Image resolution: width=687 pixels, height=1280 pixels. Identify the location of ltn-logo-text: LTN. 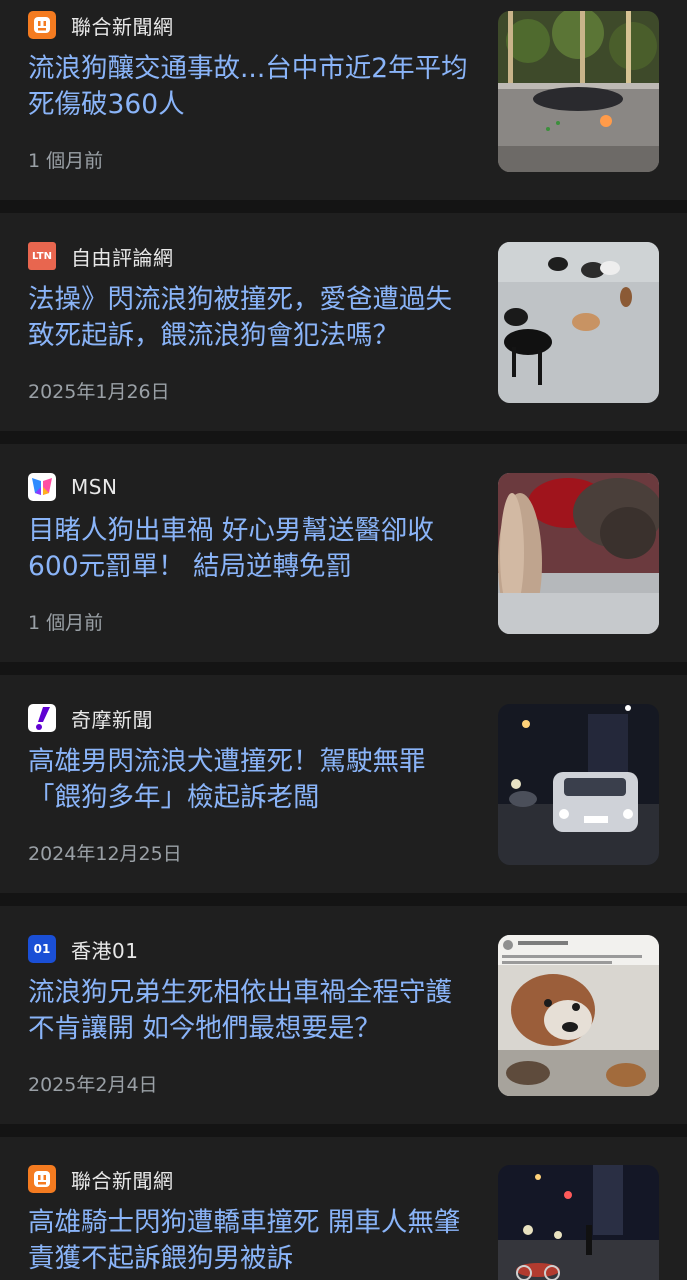
(42, 256).